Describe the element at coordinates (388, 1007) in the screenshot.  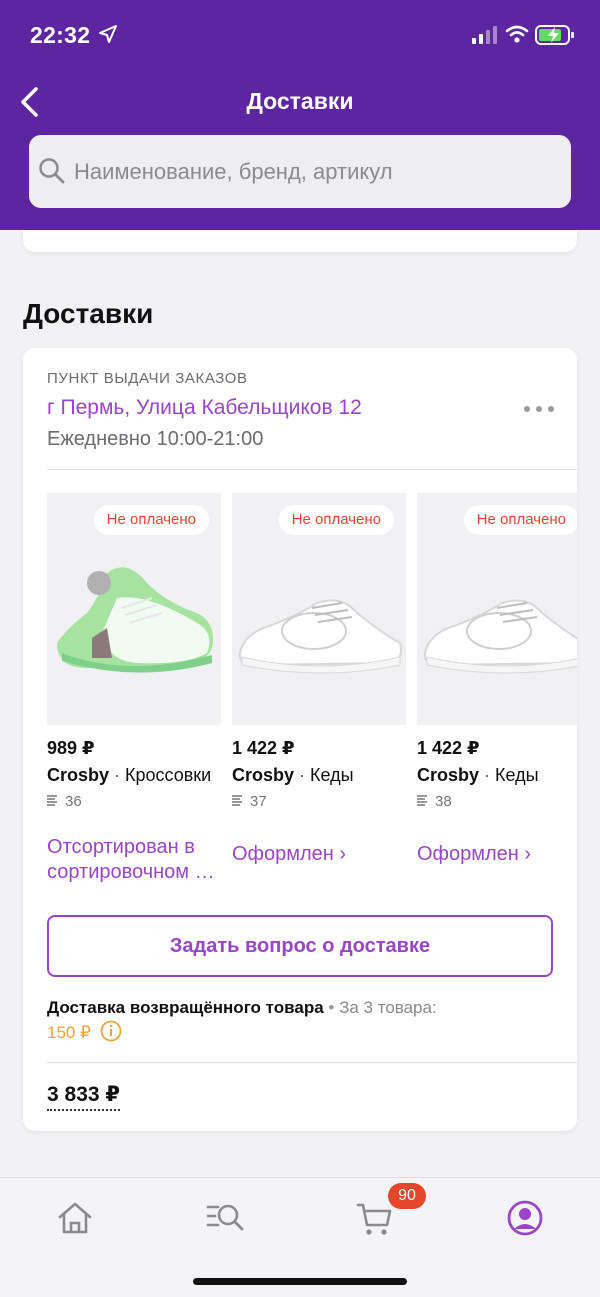
I see `return-item-count: За 3 товара:` at that location.